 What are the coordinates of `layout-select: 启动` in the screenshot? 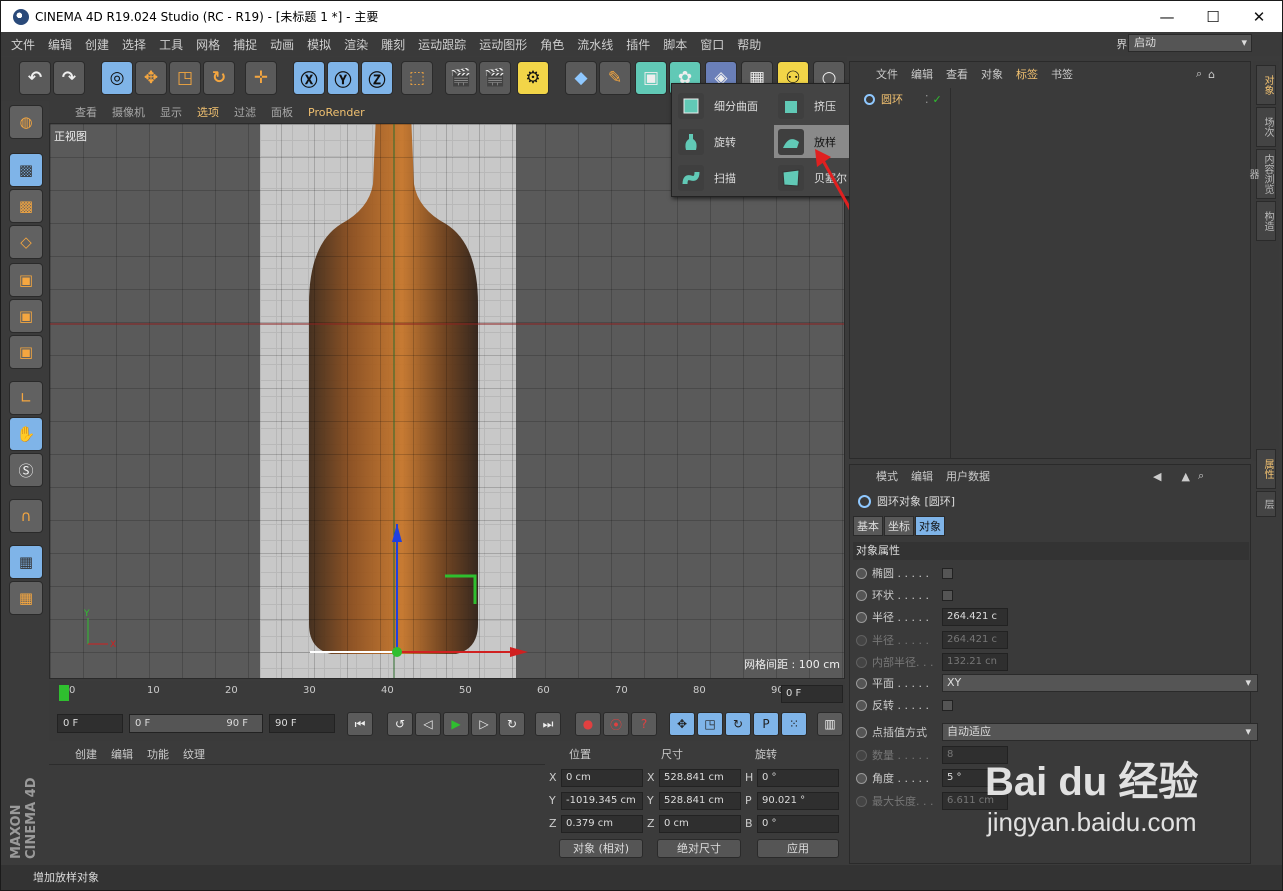 It's located at (1190, 43).